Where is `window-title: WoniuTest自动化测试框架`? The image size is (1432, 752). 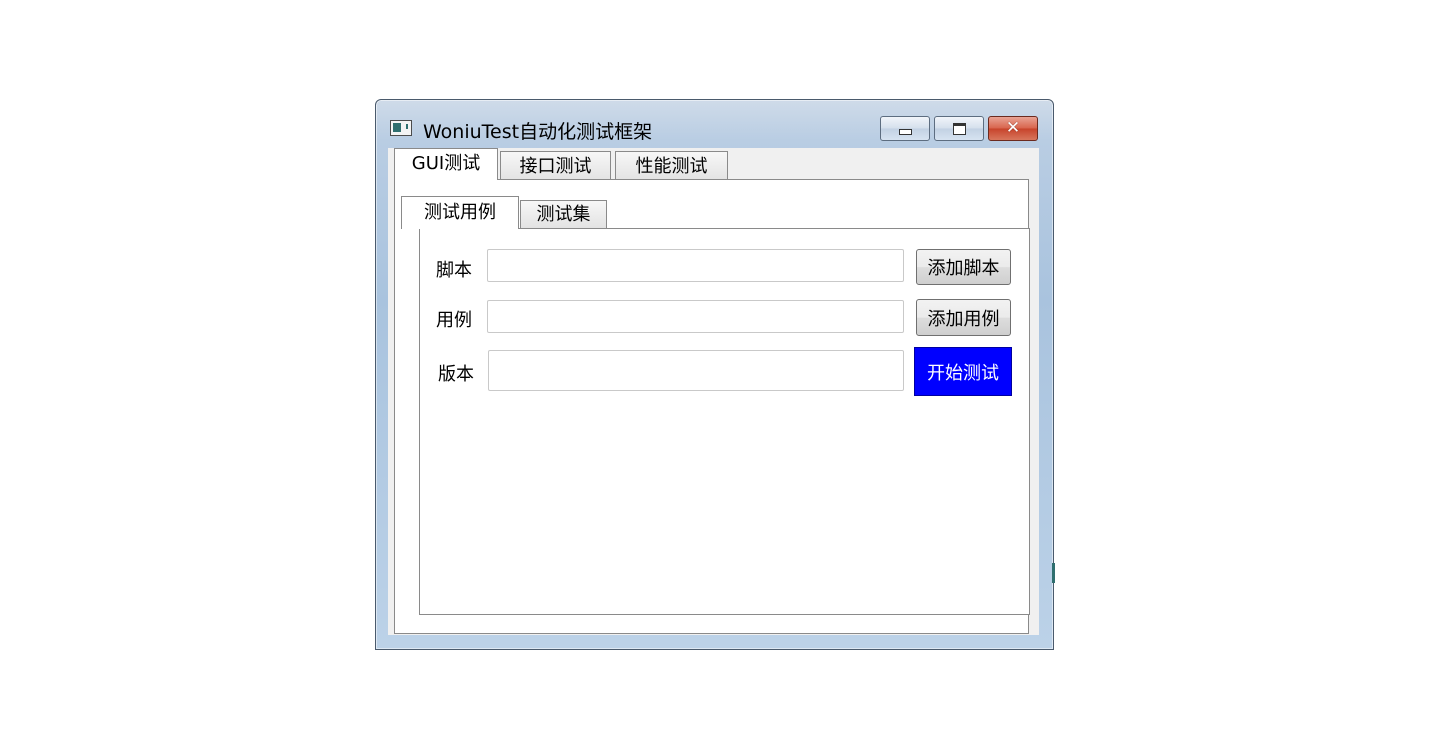 window-title: WoniuTest自动化测试框架 is located at coordinates (538, 132).